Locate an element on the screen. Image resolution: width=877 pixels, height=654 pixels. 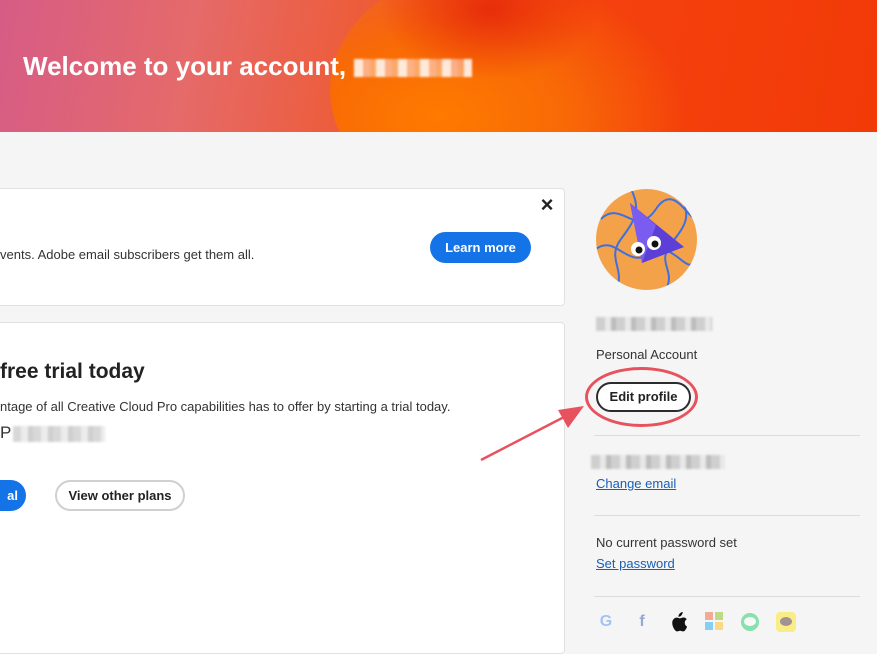
price-prefix: P is located at coordinates (6, 432).